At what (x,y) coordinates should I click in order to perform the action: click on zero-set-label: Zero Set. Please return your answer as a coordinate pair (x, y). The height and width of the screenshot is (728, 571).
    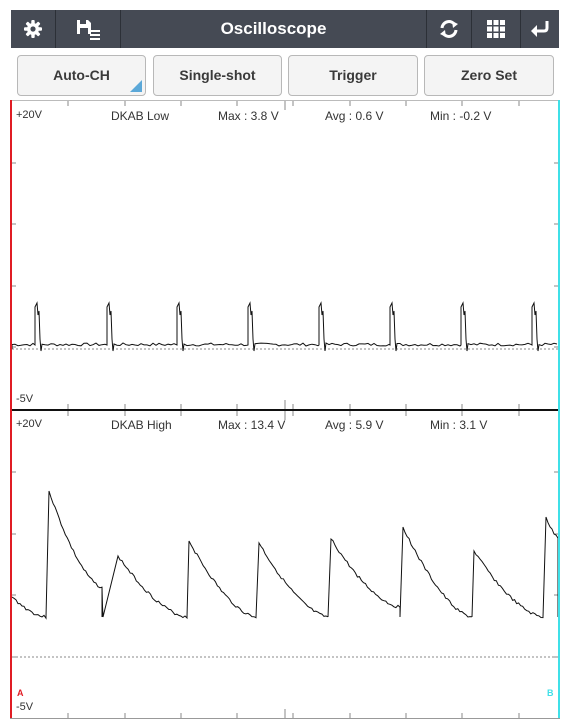
    Looking at the image, I should click on (488, 75).